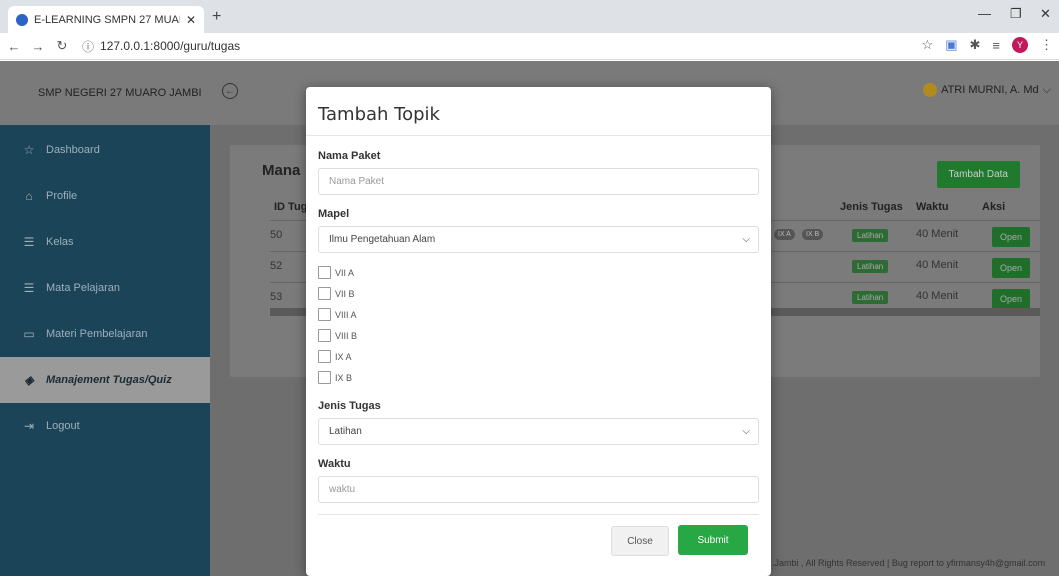  What do you see at coordinates (1045, 14) in the screenshot?
I see `close-window-icon: ✕` at bounding box center [1045, 14].